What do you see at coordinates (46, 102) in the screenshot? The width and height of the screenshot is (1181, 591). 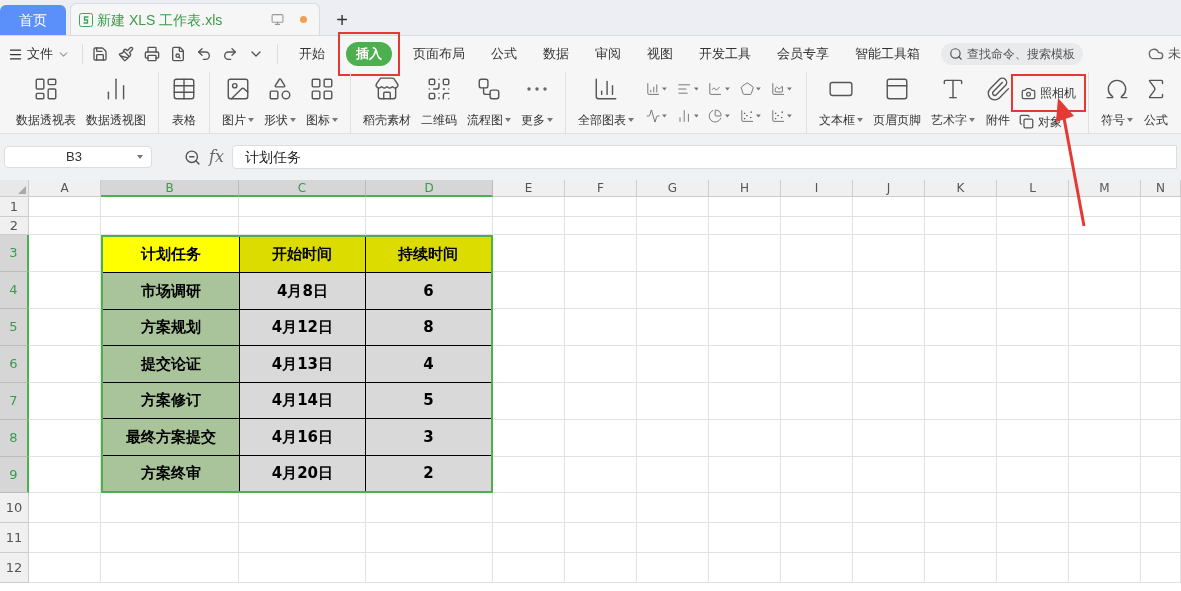 I see `ribbon-button: 数据透视表` at bounding box center [46, 102].